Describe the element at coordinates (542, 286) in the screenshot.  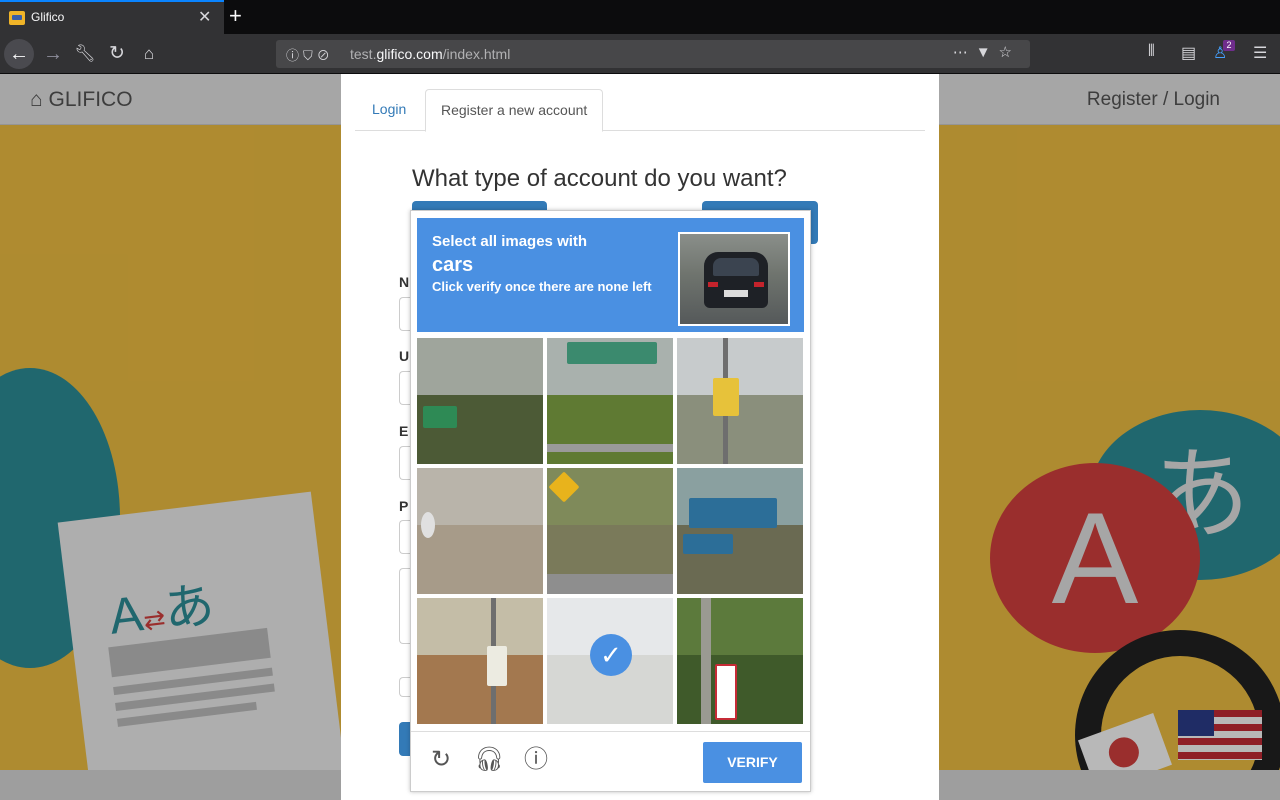
I see `captcha-subinstruction: Click verify once there are none left` at that location.